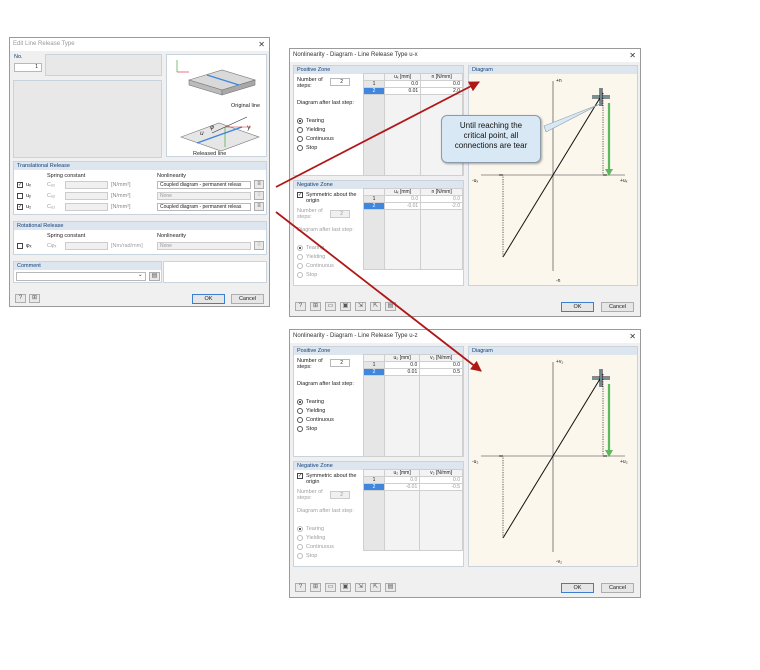 Image resolution: width=760 pixels, height=670 pixels. Describe the element at coordinates (87, 266) in the screenshot. I see `comment-header: Comment` at that location.